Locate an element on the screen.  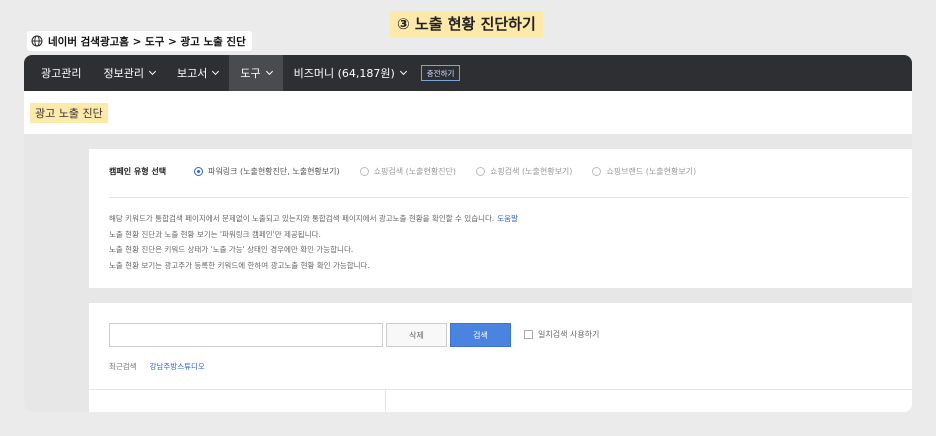
radio-label: 파워링크 (노출현황진단, 노출현황보기) is located at coordinates (274, 171).